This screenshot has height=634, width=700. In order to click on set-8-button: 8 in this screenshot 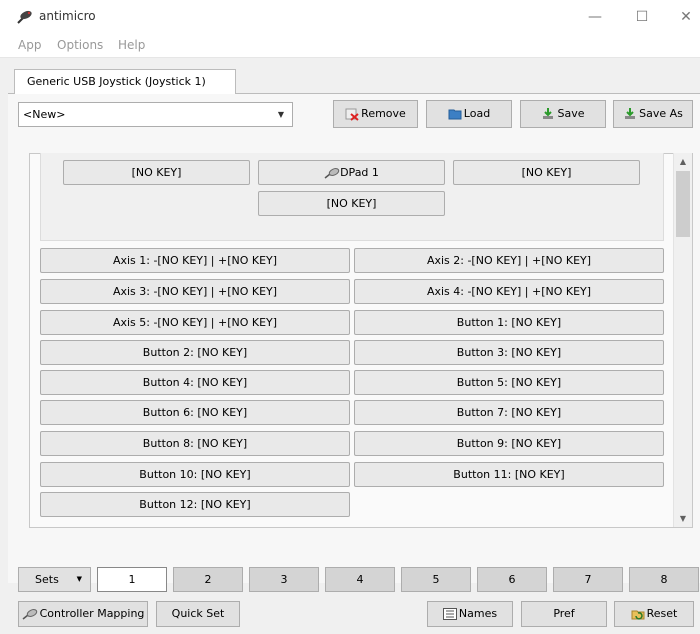, I will do `click(664, 579)`.